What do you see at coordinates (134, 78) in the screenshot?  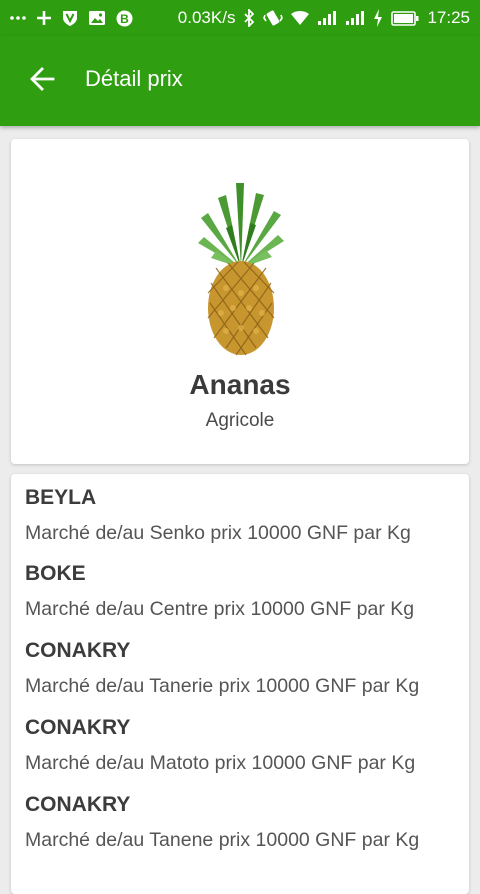 I see `page-title: Détail prix` at bounding box center [134, 78].